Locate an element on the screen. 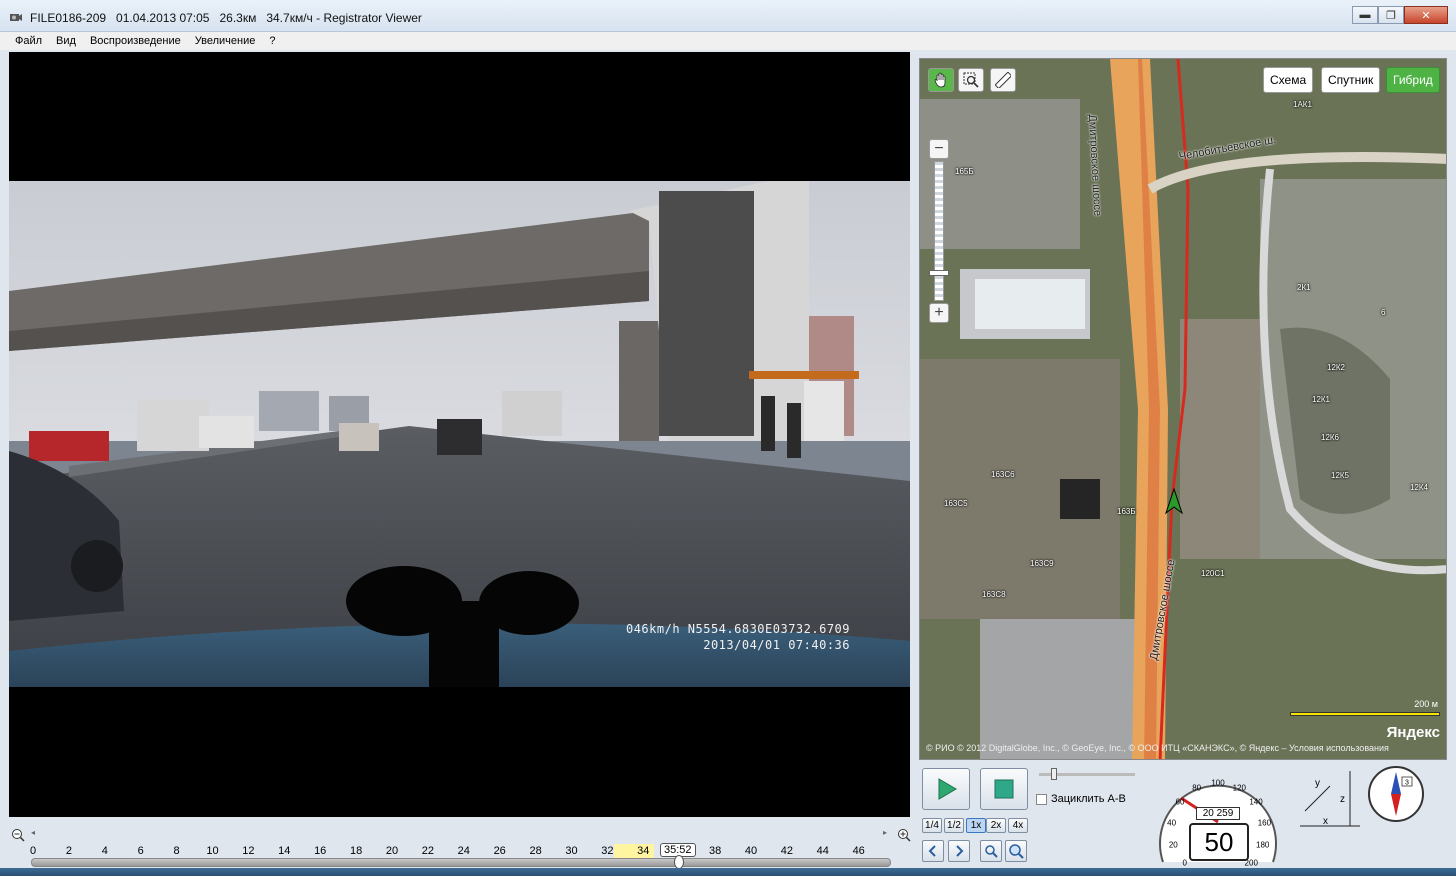  axis-z-label: z is located at coordinates (1342, 799).